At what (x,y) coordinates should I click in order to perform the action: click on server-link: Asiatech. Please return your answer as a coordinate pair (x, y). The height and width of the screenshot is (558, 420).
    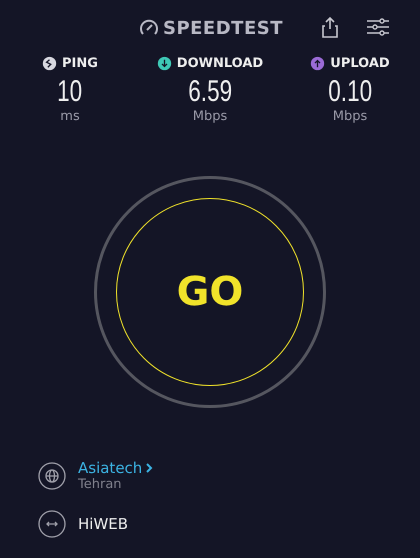
    Looking at the image, I should click on (116, 468).